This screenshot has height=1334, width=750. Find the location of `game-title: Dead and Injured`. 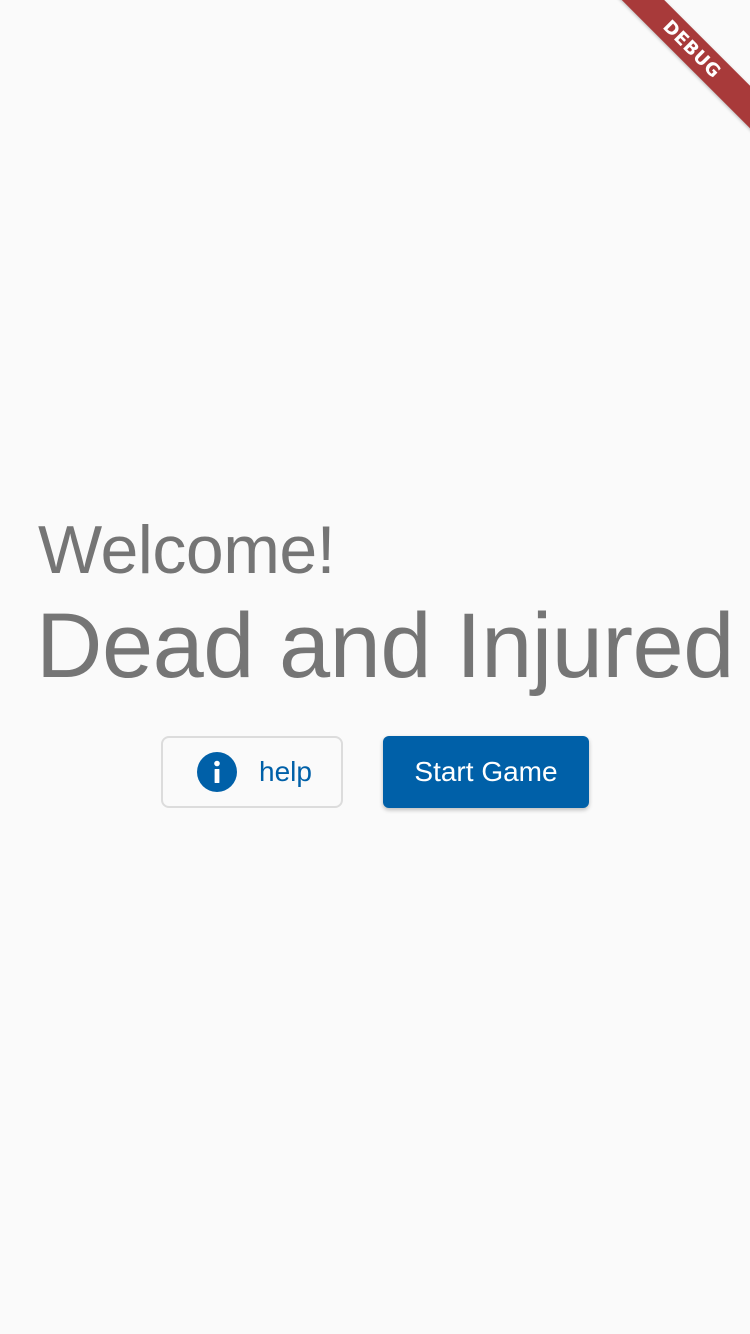

game-title: Dead and Injured is located at coordinates (385, 646).